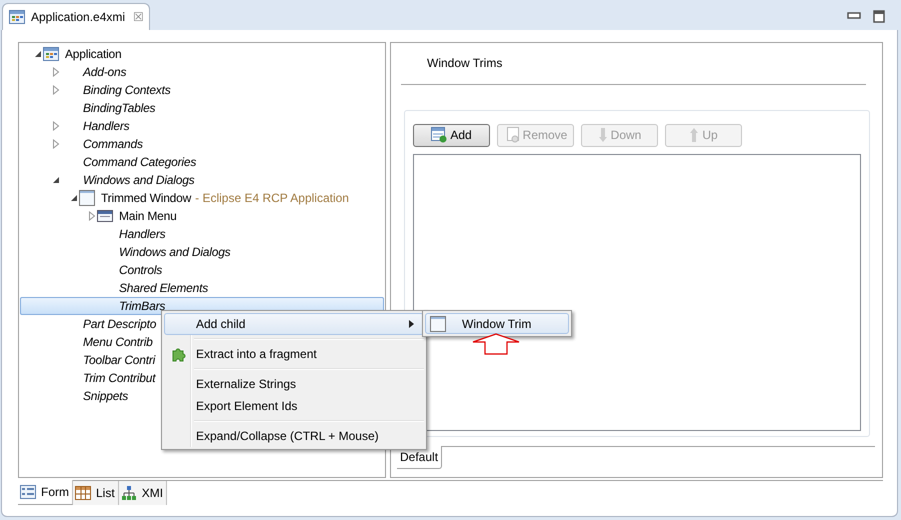 This screenshot has height=520, width=901. Describe the element at coordinates (139, 162) in the screenshot. I see `tree-item-label: Command Categories` at that location.